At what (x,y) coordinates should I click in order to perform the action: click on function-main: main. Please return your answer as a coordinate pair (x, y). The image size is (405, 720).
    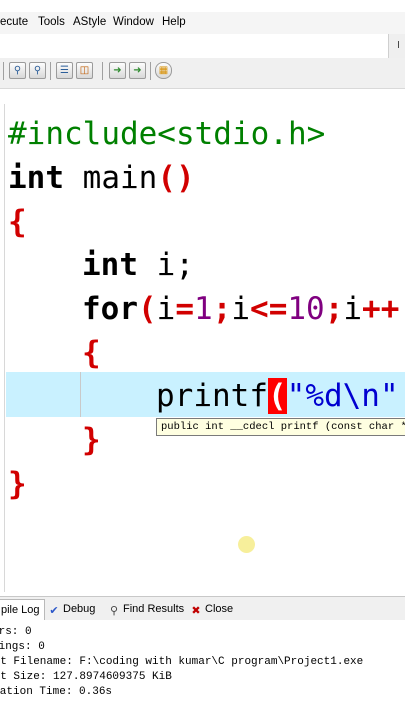
    Looking at the image, I should click on (111, 178).